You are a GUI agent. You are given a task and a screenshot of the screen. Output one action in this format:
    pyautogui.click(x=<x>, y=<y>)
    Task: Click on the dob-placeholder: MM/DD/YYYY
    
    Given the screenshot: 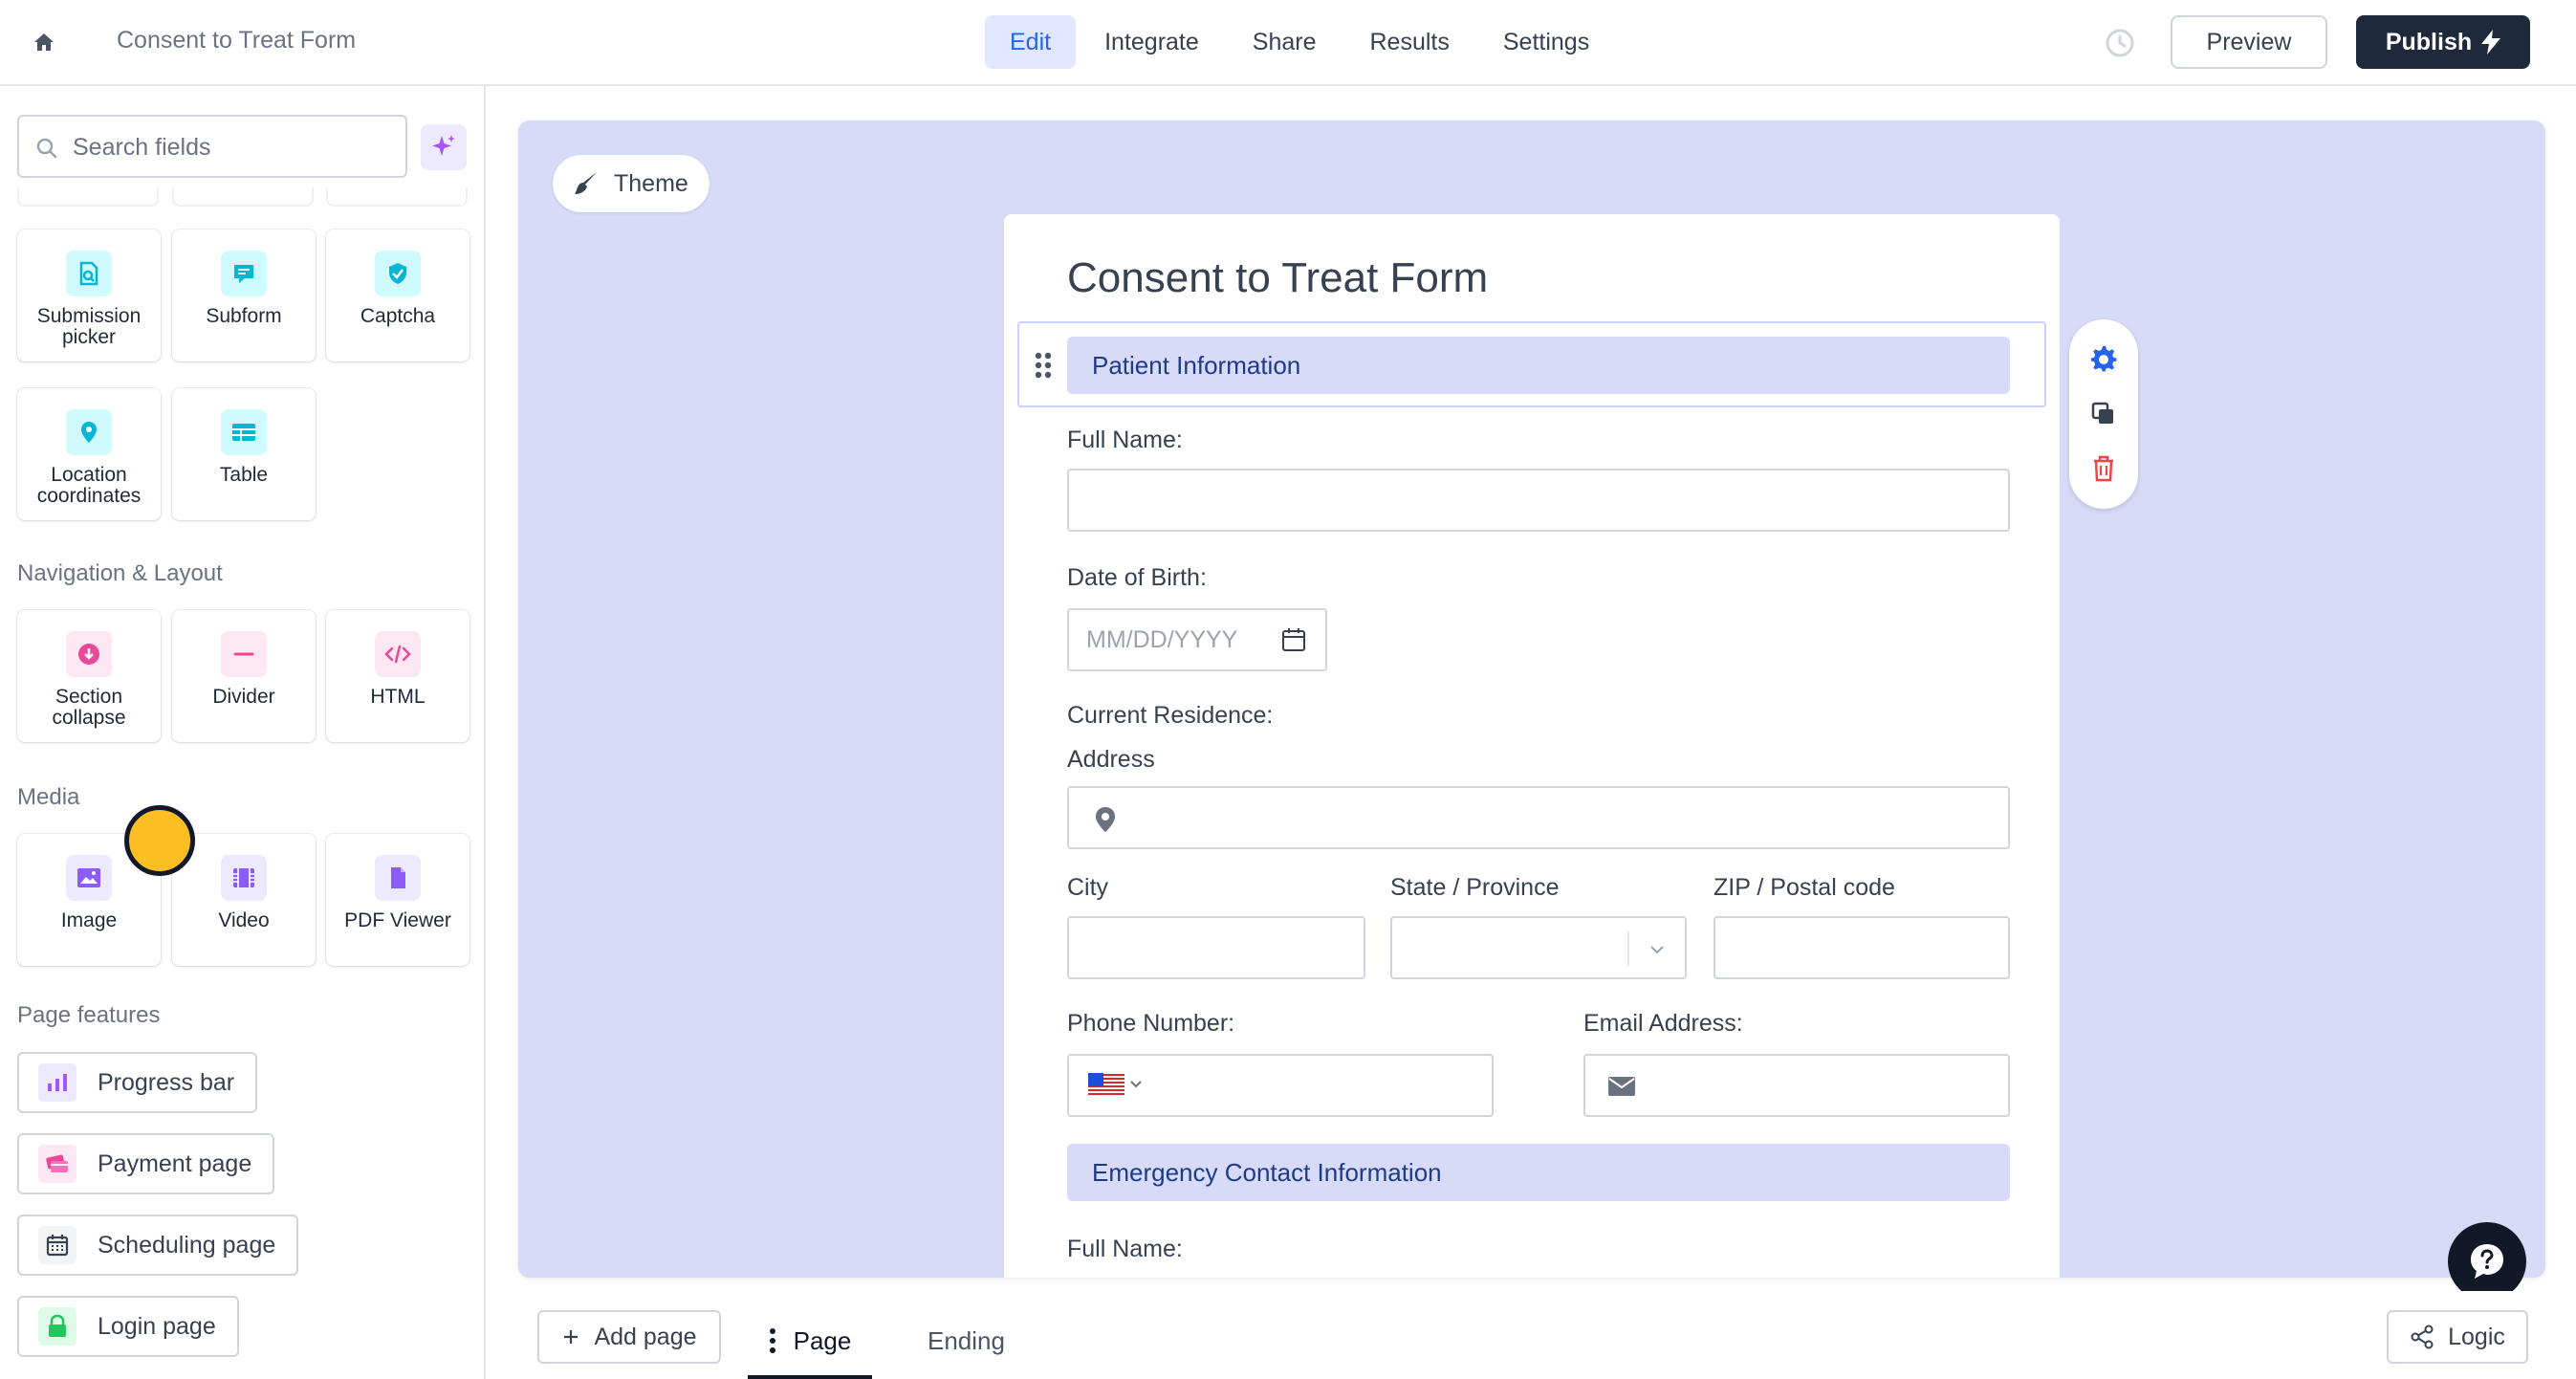 What is the action you would take?
    pyautogui.click(x=1162, y=639)
    